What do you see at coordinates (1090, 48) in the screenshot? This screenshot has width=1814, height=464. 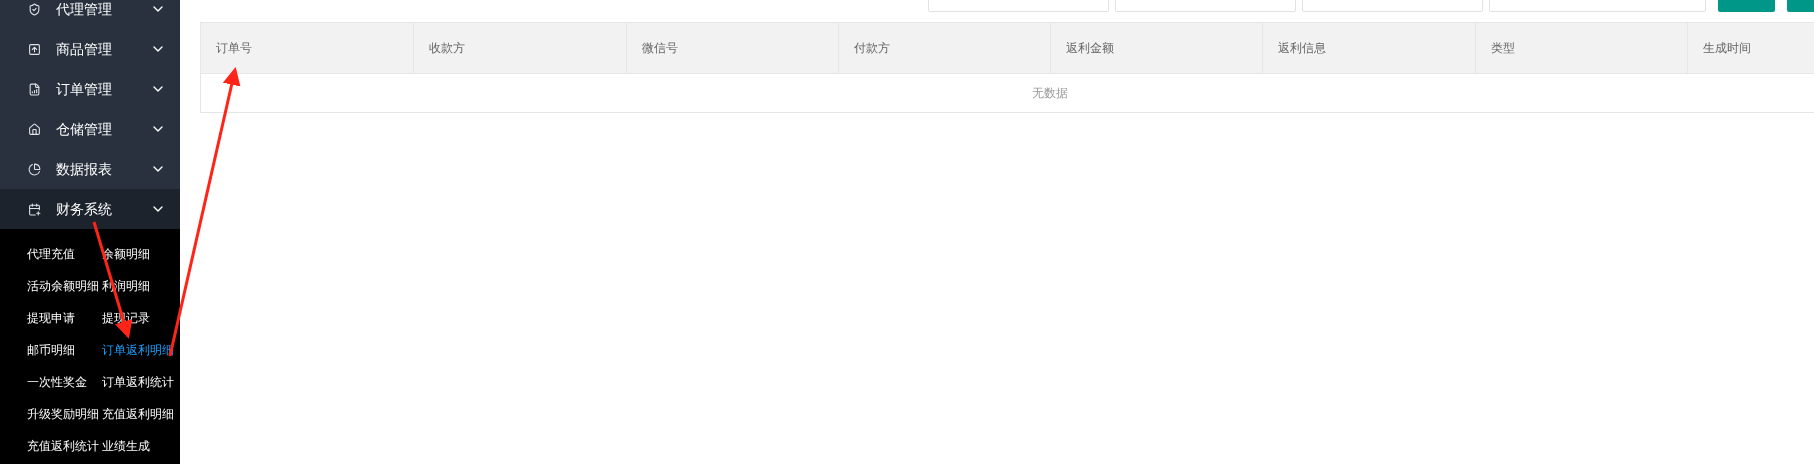 I see `column-header: 返利金额` at bounding box center [1090, 48].